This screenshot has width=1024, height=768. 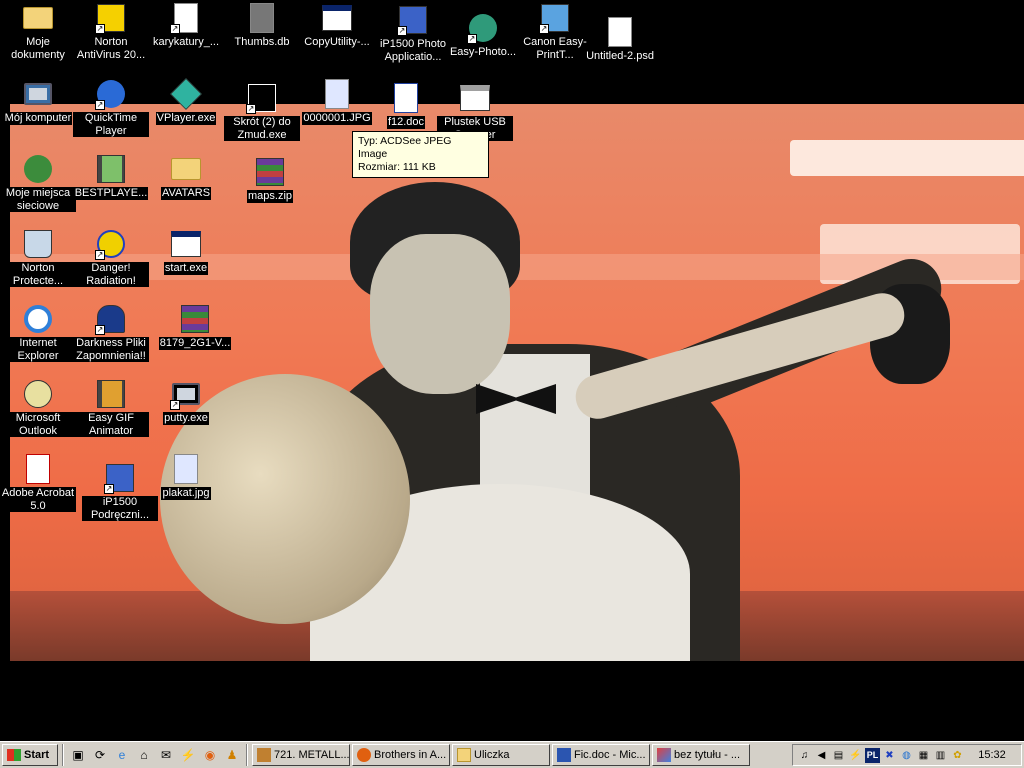 What do you see at coordinates (397, 167) in the screenshot?
I see `tooltip-size-line: Rozmiar: 111 KB` at bounding box center [397, 167].